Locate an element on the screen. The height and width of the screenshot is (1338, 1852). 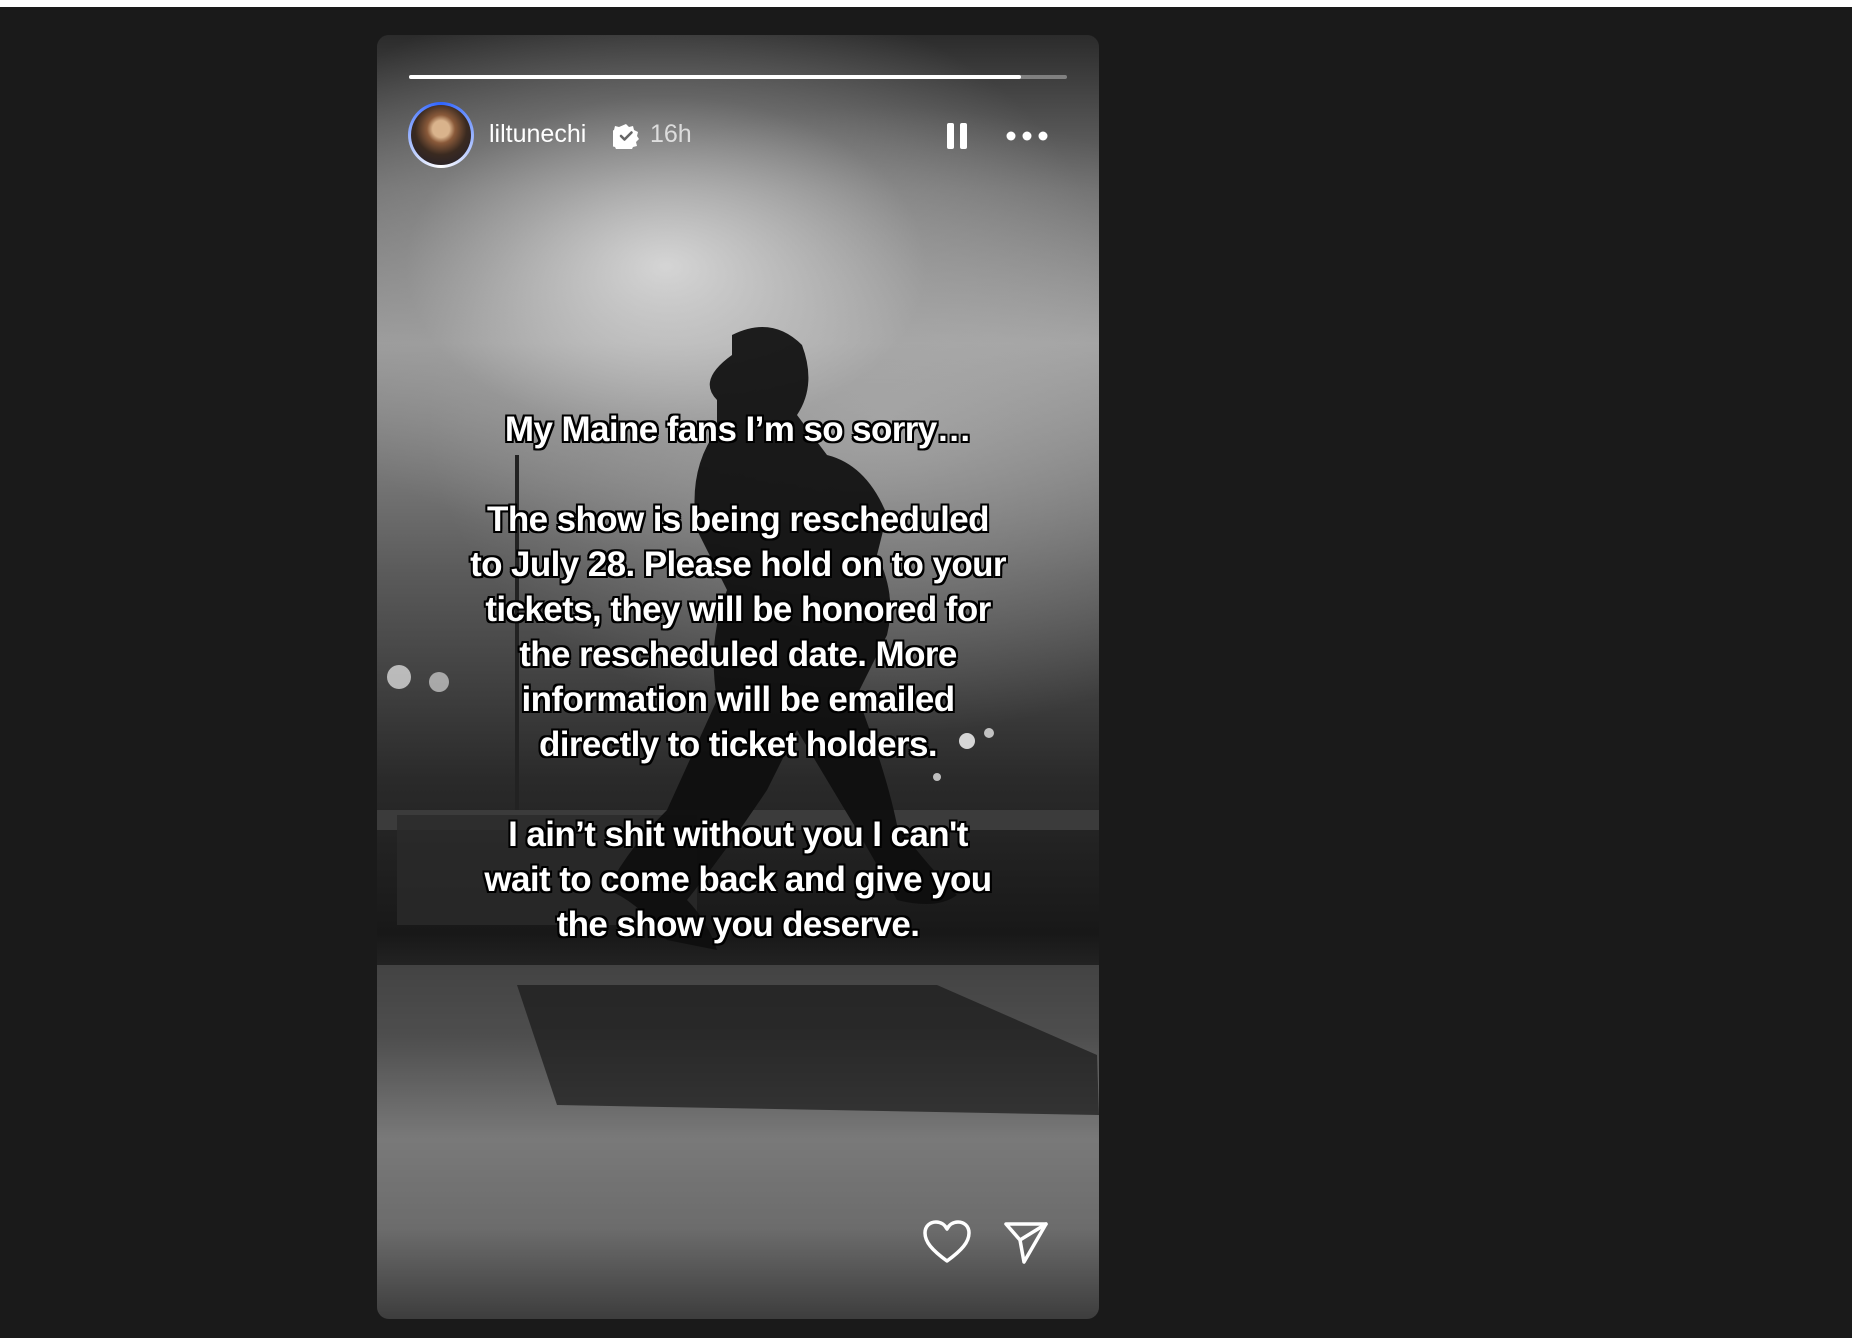
caption-line: information will be emailed is located at coordinates (738, 699).